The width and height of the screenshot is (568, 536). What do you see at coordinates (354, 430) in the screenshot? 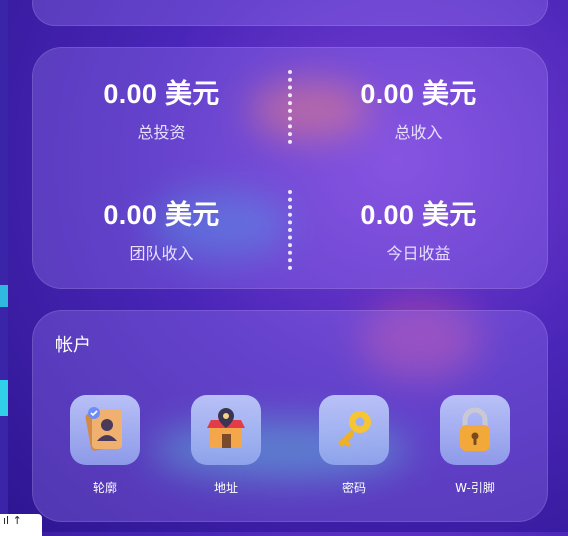
I see `key-icon` at bounding box center [354, 430].